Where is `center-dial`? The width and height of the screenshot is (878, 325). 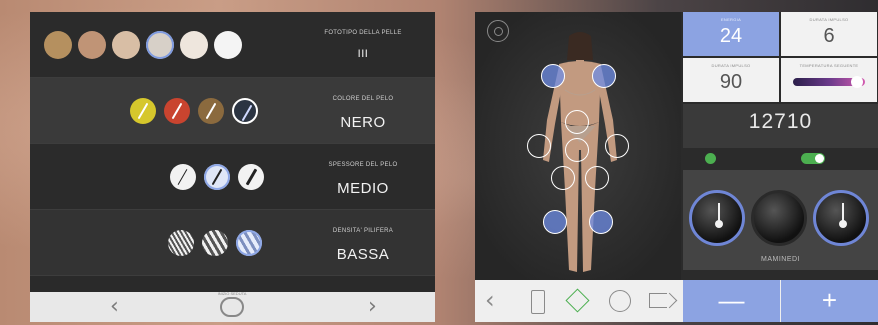
center-dial is located at coordinates (779, 218).